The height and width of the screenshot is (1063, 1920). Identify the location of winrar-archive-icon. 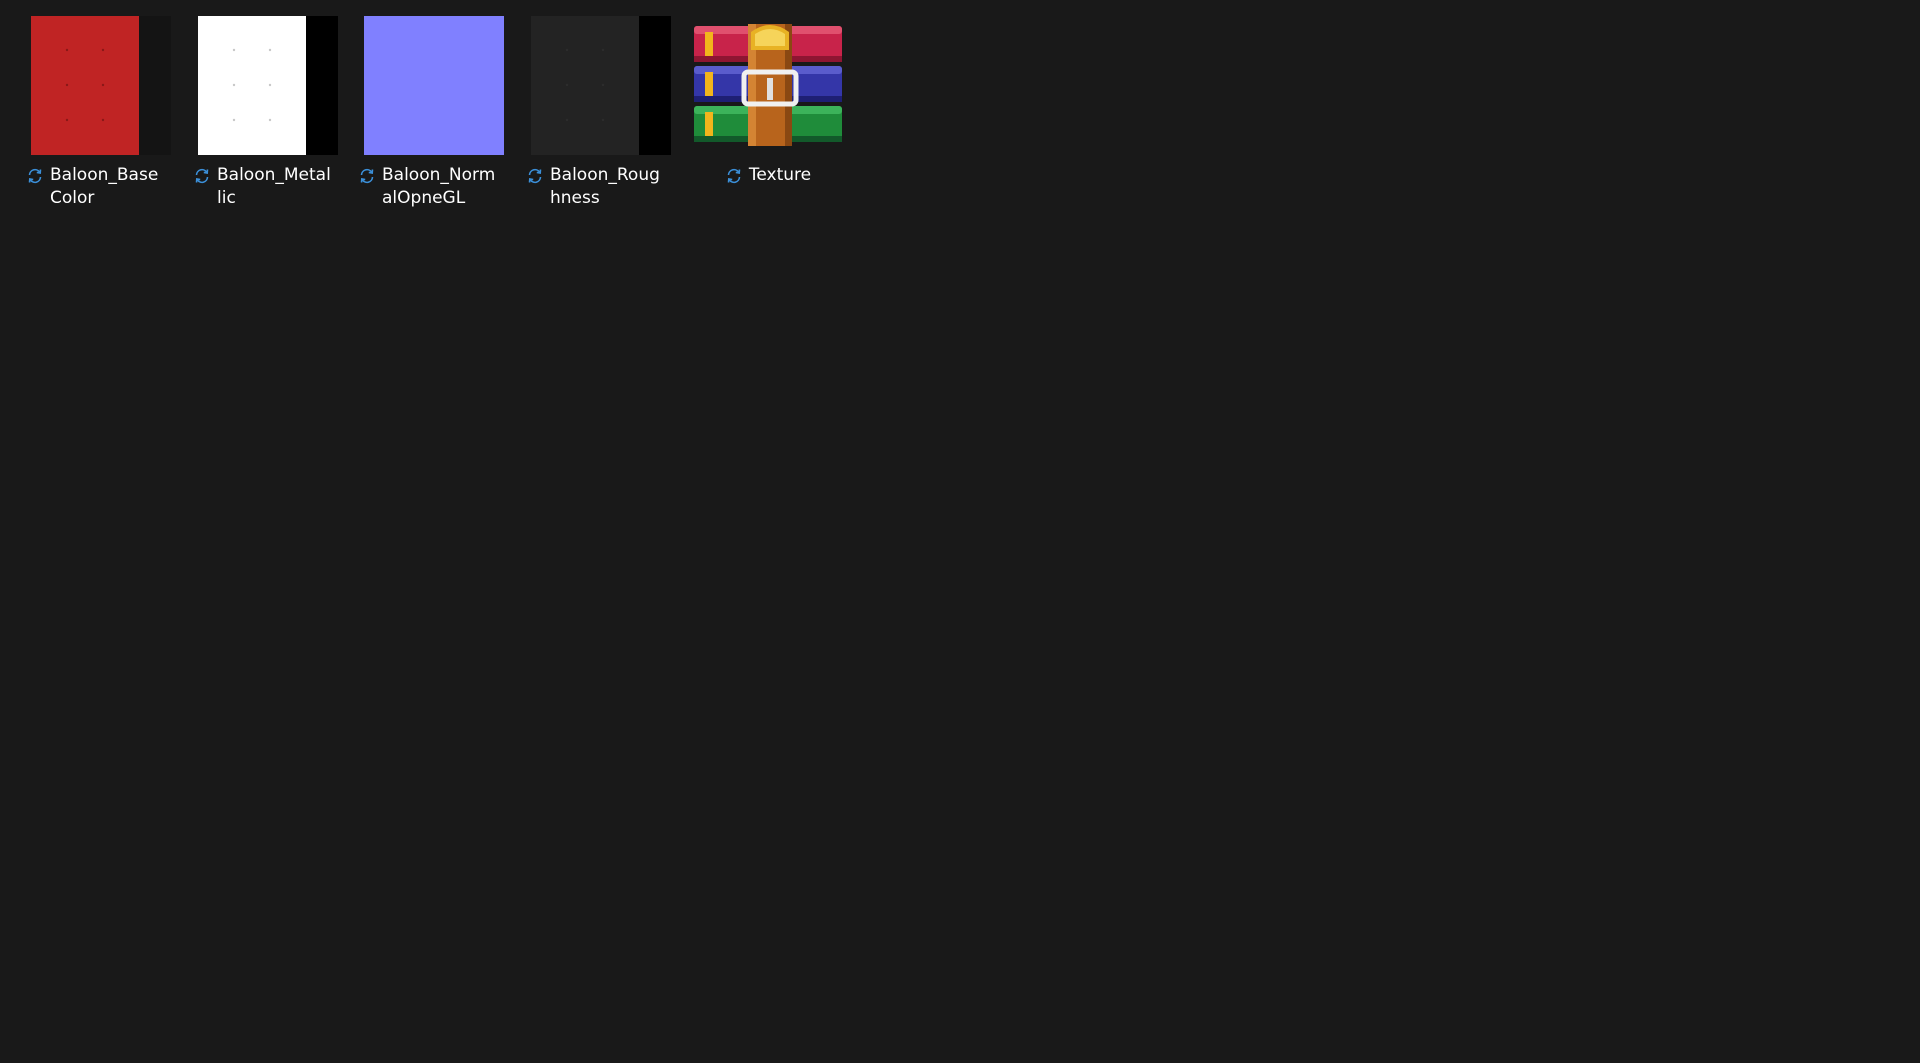
(768, 85).